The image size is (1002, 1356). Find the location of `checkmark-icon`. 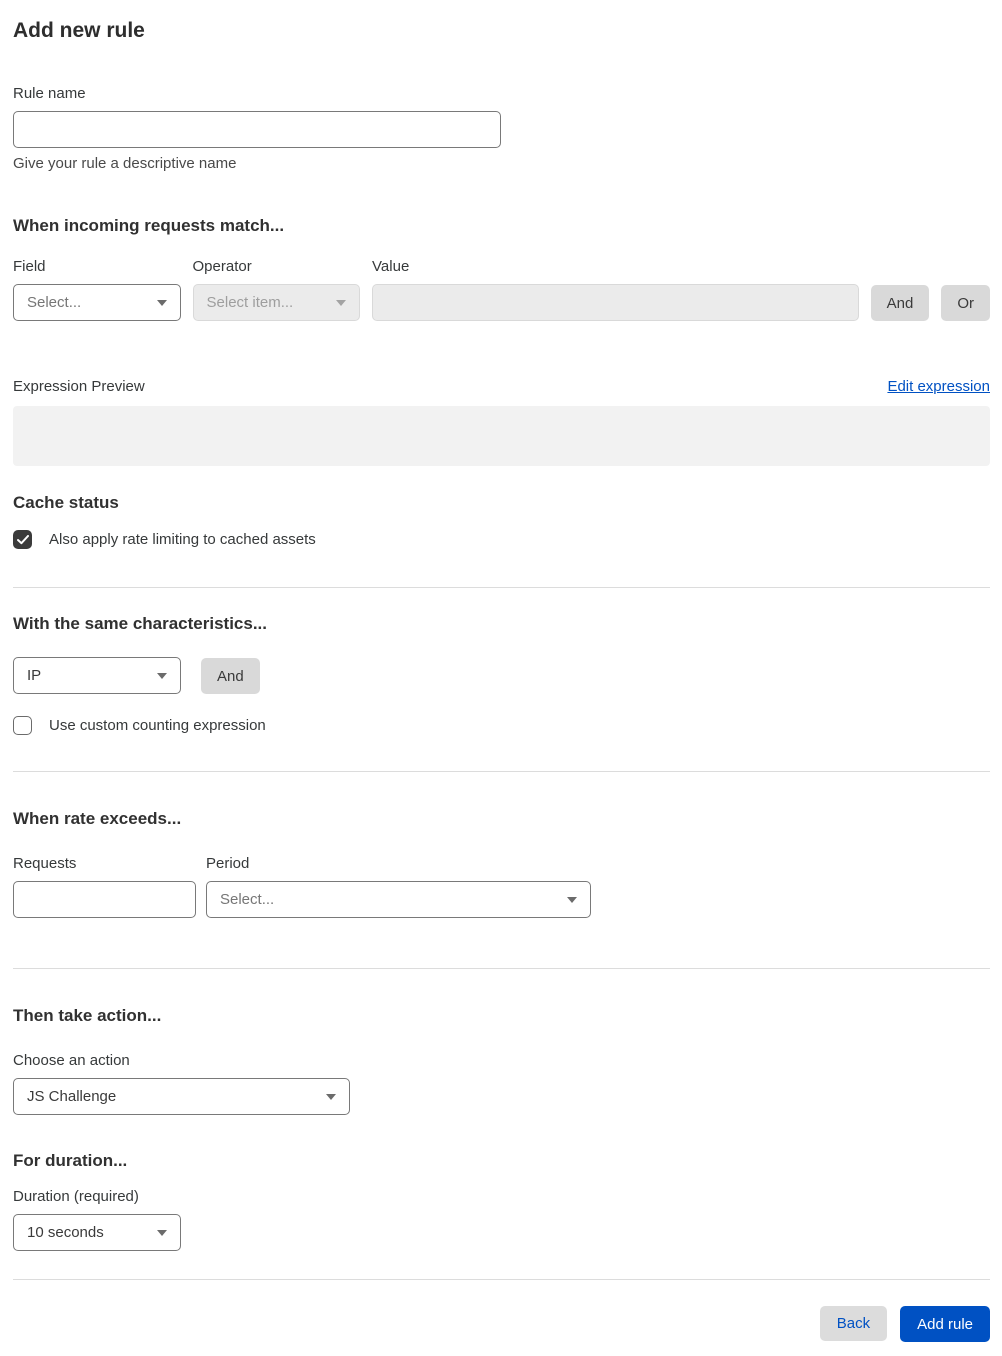

checkmark-icon is located at coordinates (22, 539).